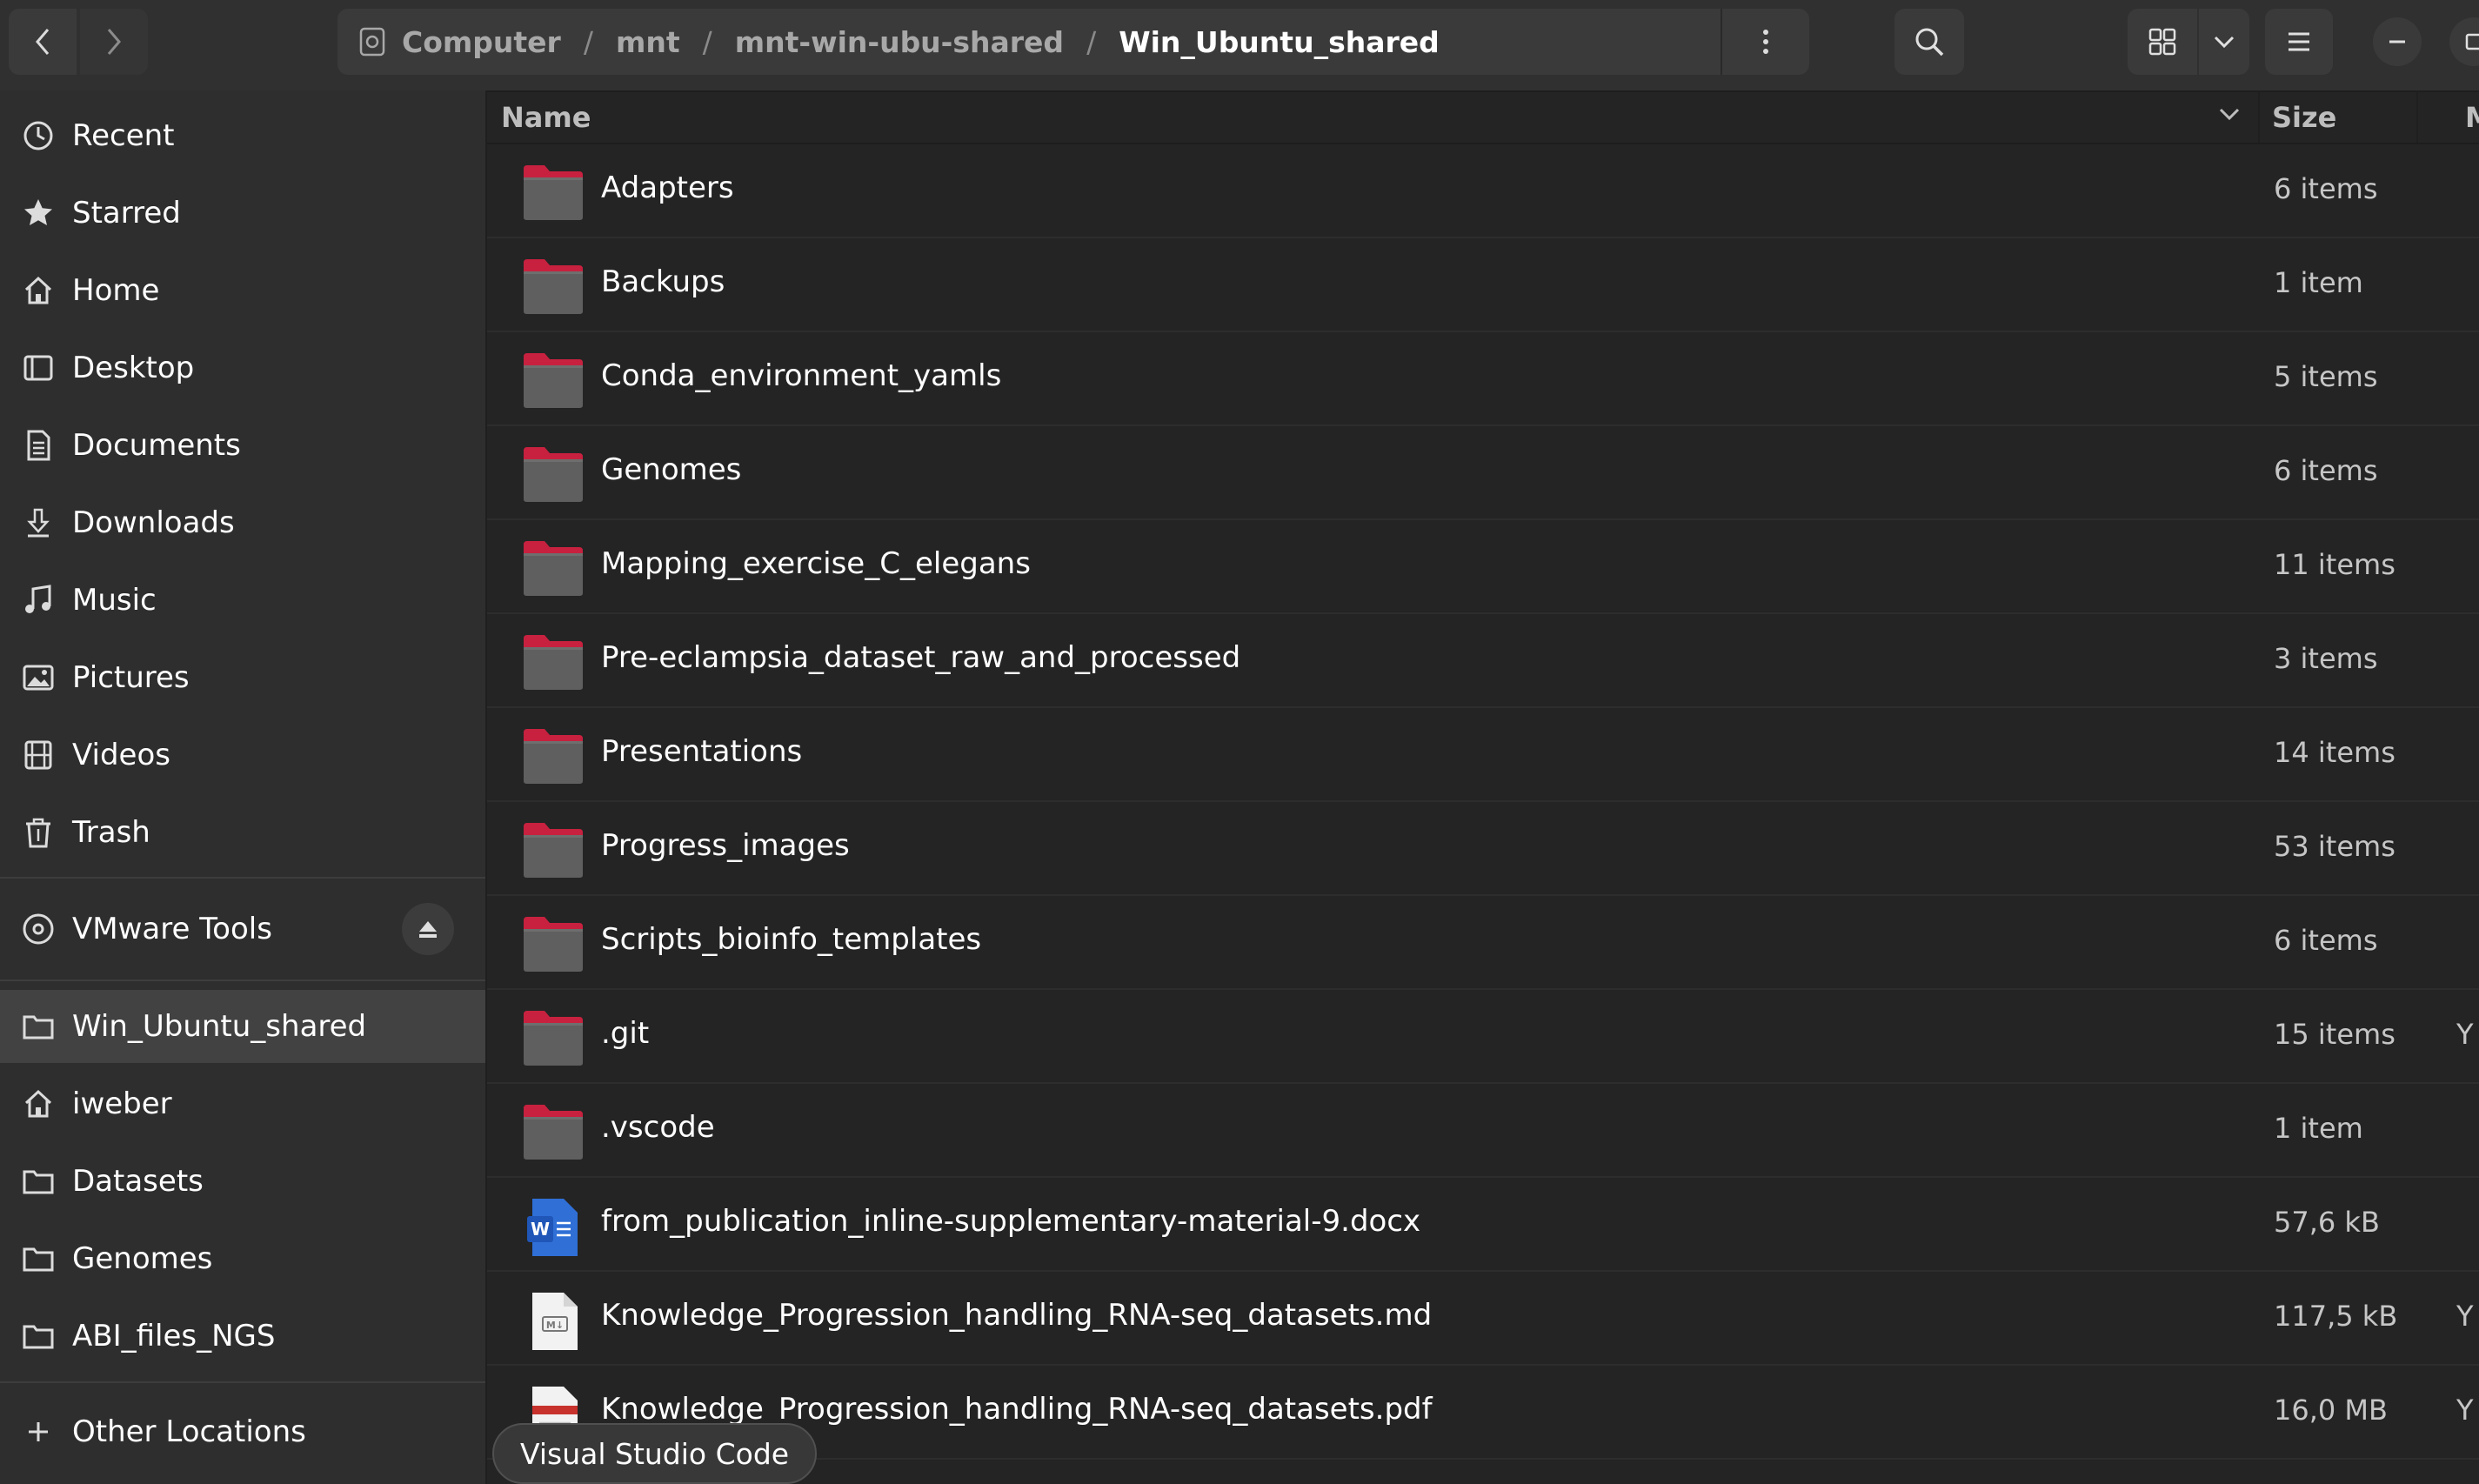  I want to click on breadcrumb-mnt: mnt, so click(648, 42).